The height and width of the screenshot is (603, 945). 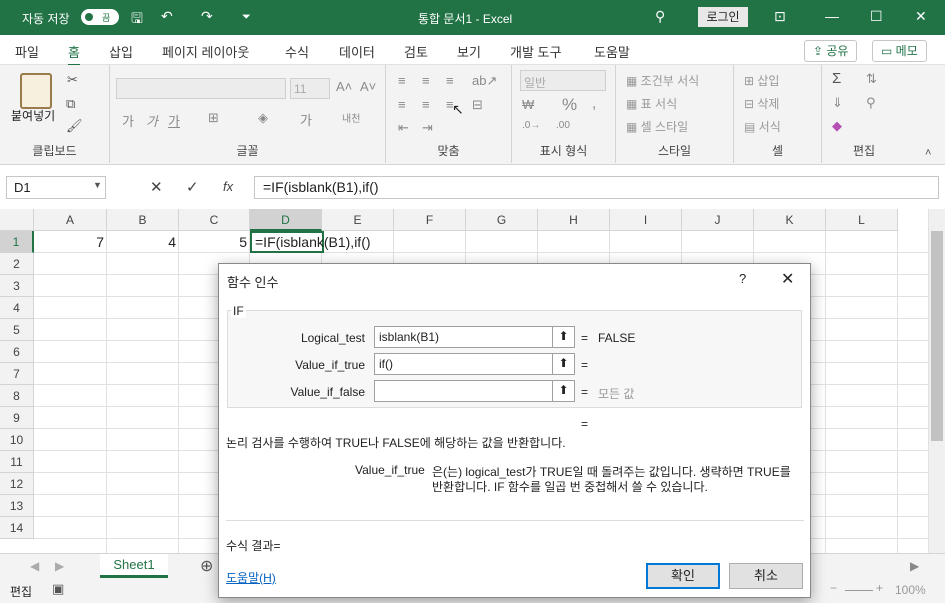 I want to click on comma-icon: ,, so click(x=594, y=103).